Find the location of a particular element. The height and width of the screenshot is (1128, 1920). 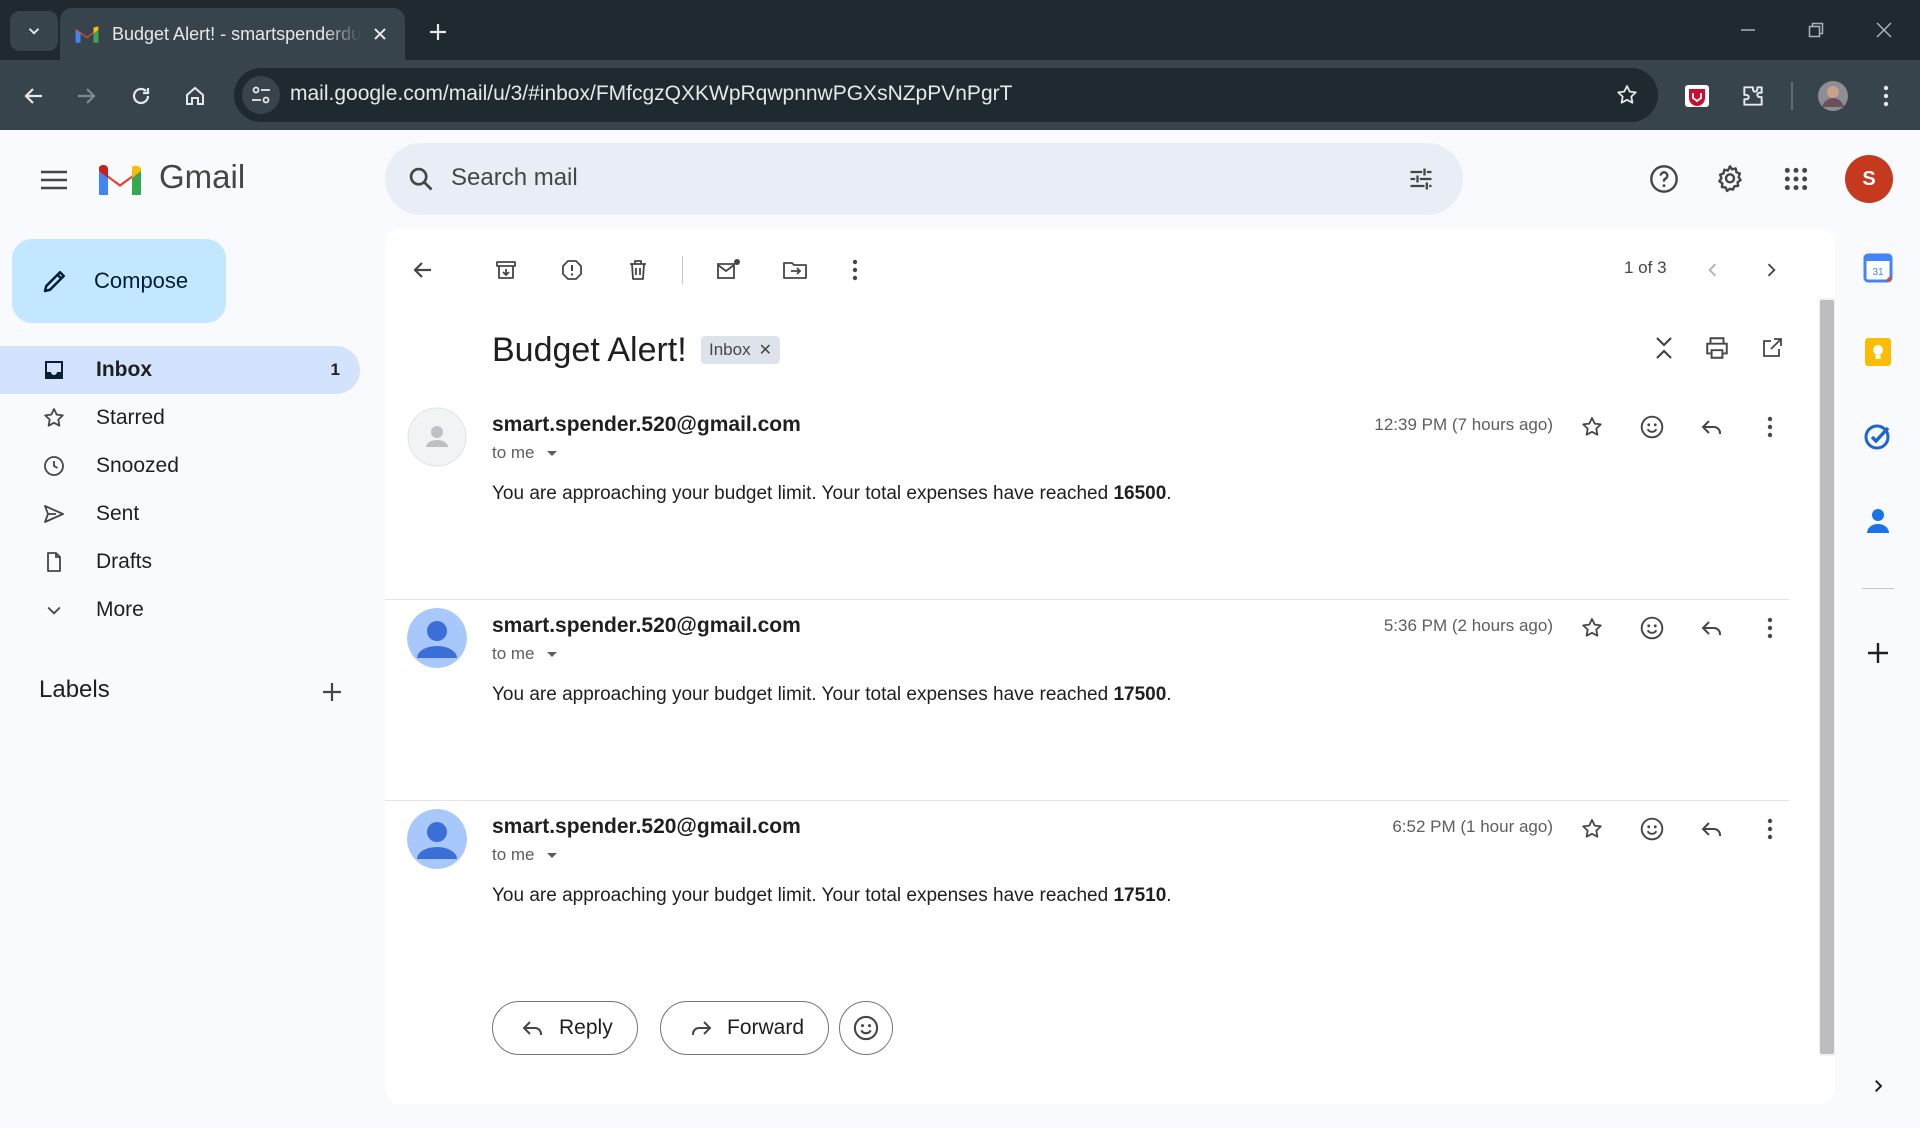

gmail-favicon-icon is located at coordinates (87, 34).